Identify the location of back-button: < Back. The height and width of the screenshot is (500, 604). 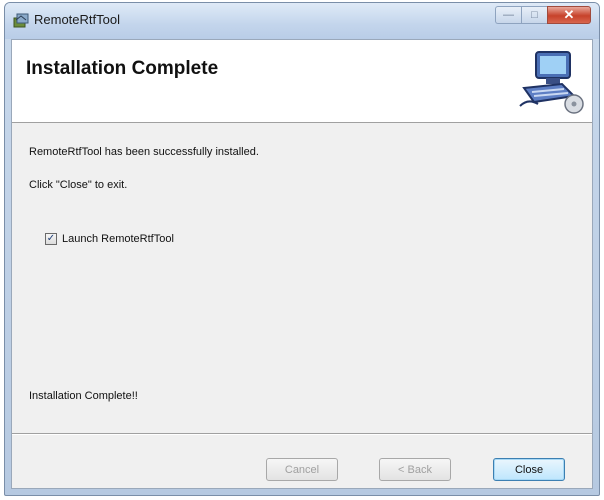
(415, 469).